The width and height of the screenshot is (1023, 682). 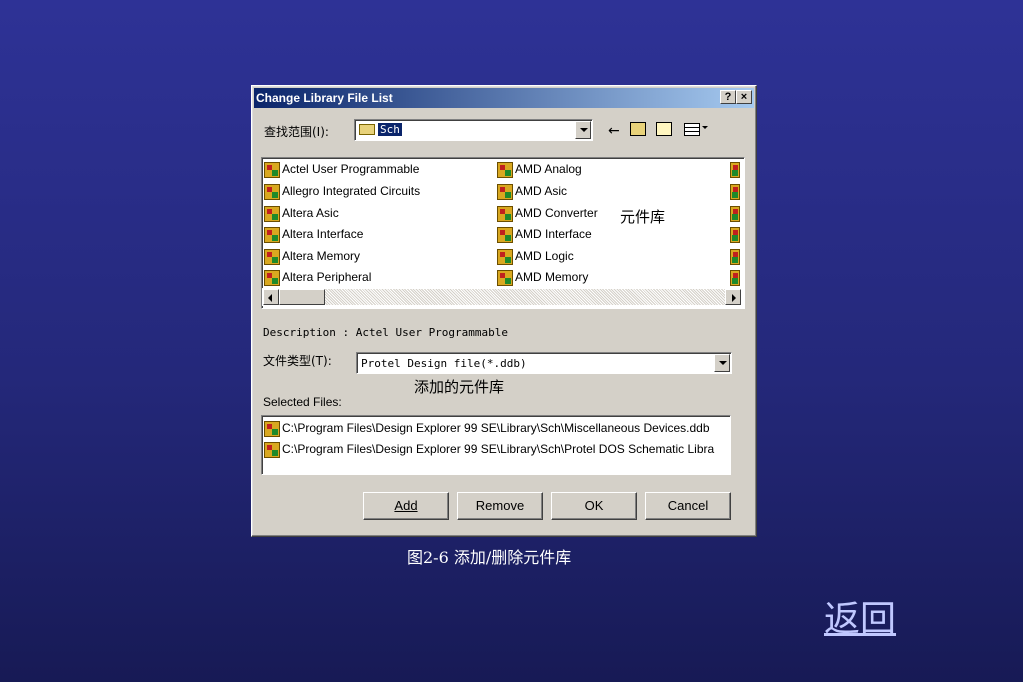 I want to click on back-link: 返回, so click(x=860, y=616).